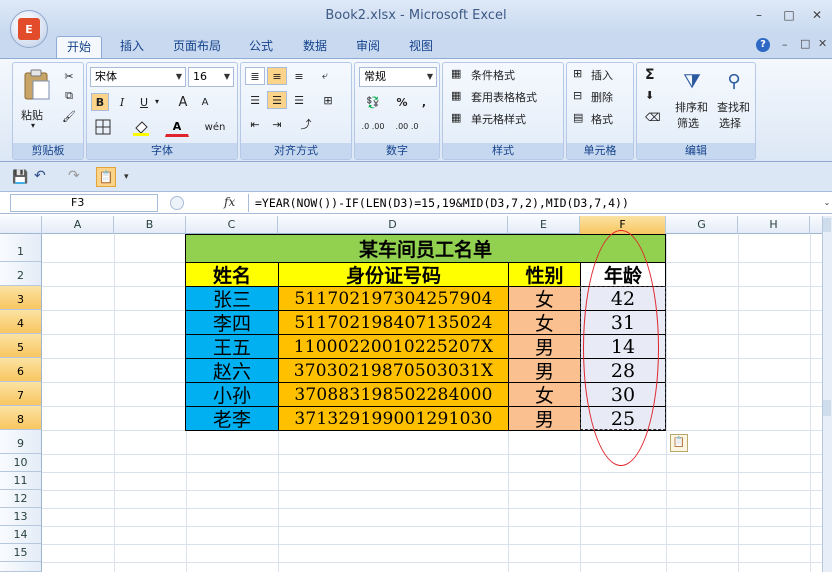  Describe the element at coordinates (602, 97) in the screenshot. I see `delete-cells-label: 删除` at that location.